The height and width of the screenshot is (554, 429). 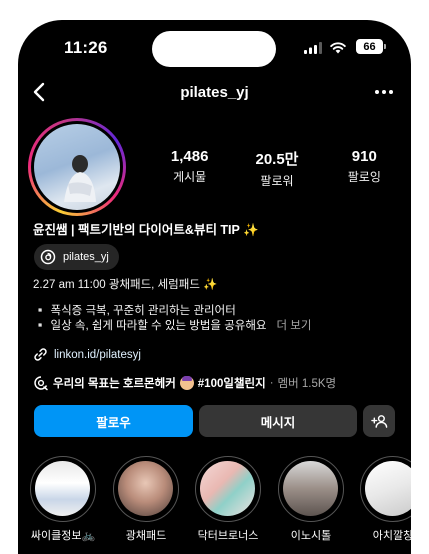 I want to click on bio-line: ▫️ 일상 속, 쉽게 따라할 수 있는 방법을 공유해요, so click(x=150, y=326).